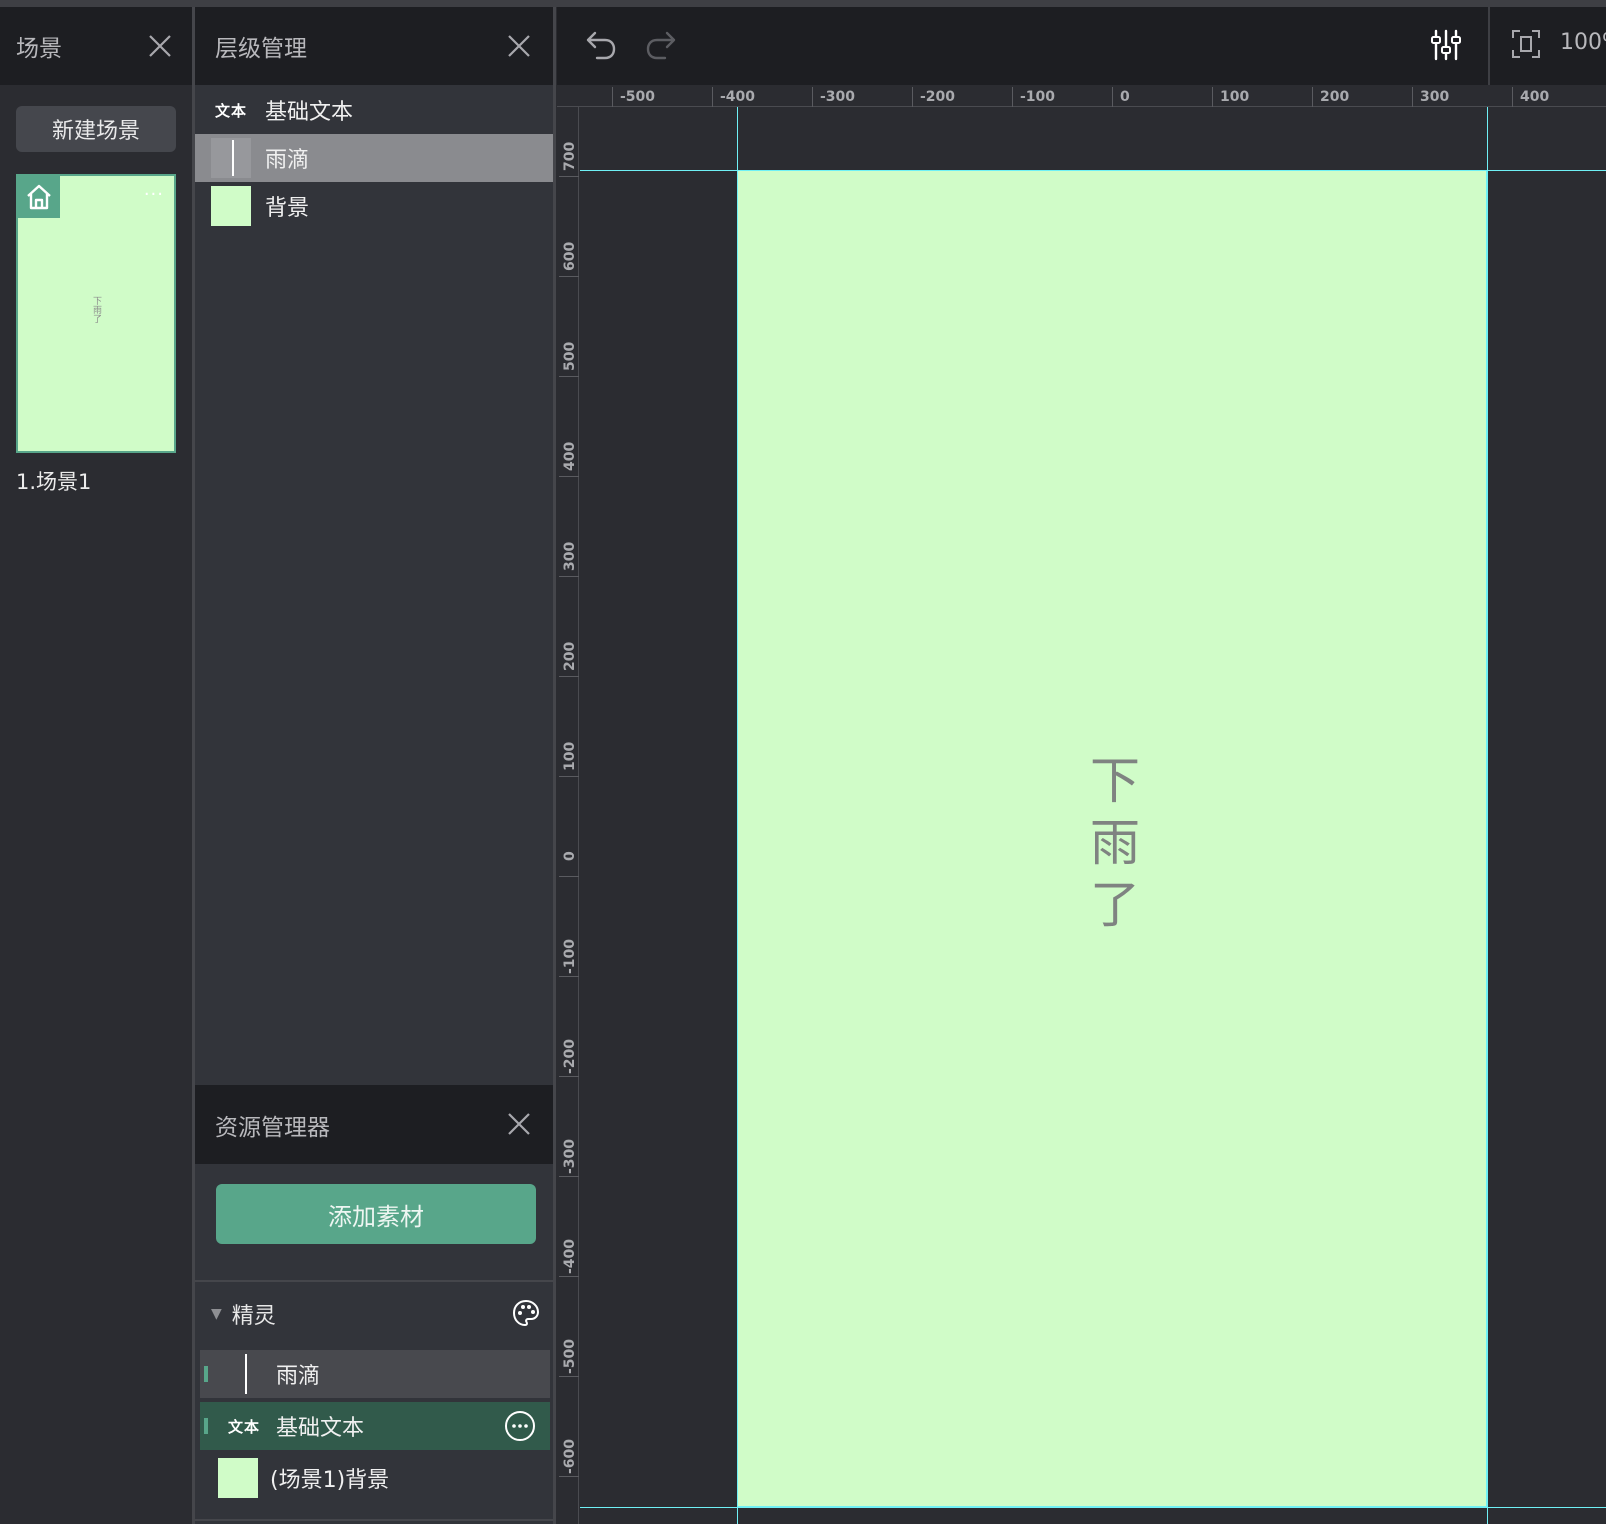  Describe the element at coordinates (216, 1314) in the screenshot. I see `caret-down-icon: ▼` at that location.